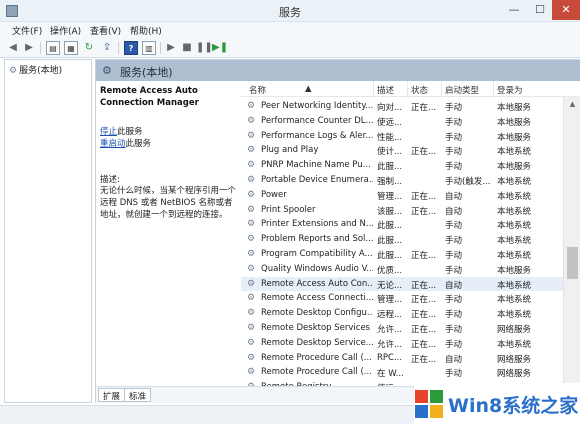 This screenshot has width=580, height=424. Describe the element at coordinates (13, 48) in the screenshot. I see `back-arrow-icon: ◀` at that location.